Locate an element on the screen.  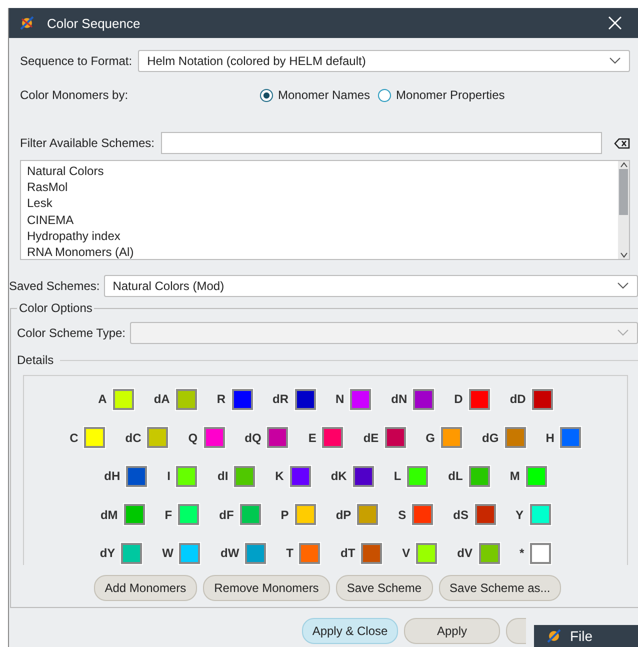
scheme-list-item: Lesk is located at coordinates (322, 203).